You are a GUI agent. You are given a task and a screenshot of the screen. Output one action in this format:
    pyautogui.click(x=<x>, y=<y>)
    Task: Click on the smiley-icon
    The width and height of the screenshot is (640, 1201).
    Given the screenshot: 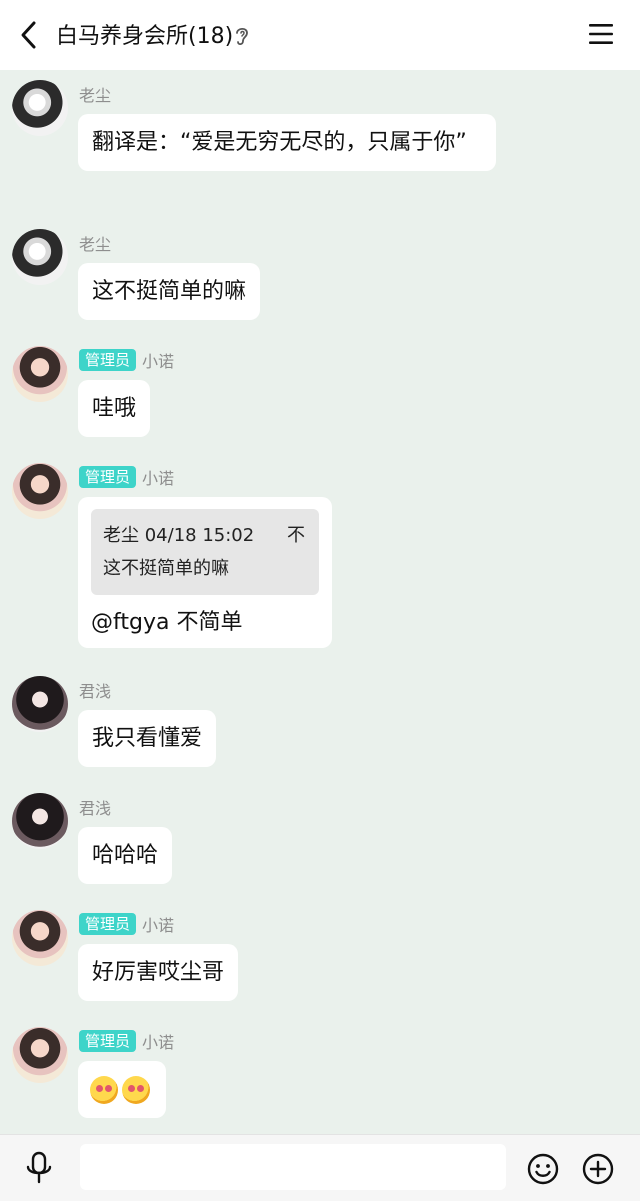 What is the action you would take?
    pyautogui.click(x=543, y=1169)
    